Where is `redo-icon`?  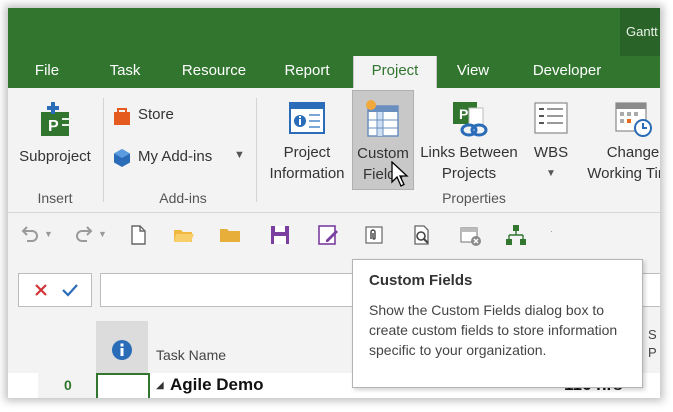
redo-icon is located at coordinates (84, 235).